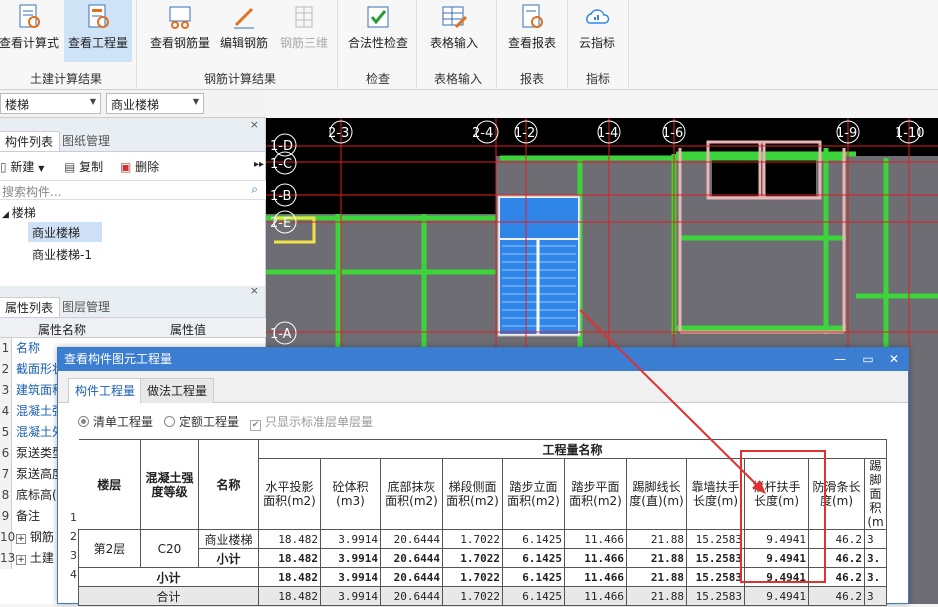 The width and height of the screenshot is (938, 607). Describe the element at coordinates (597, 31) in the screenshot. I see `cloud-index-button: 云指标` at that location.